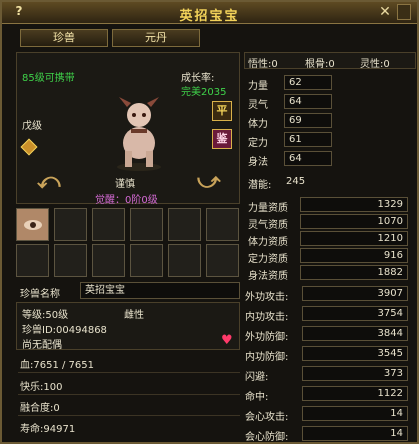  Describe the element at coordinates (308, 120) in the screenshot. I see `attr-value: 69` at that location.